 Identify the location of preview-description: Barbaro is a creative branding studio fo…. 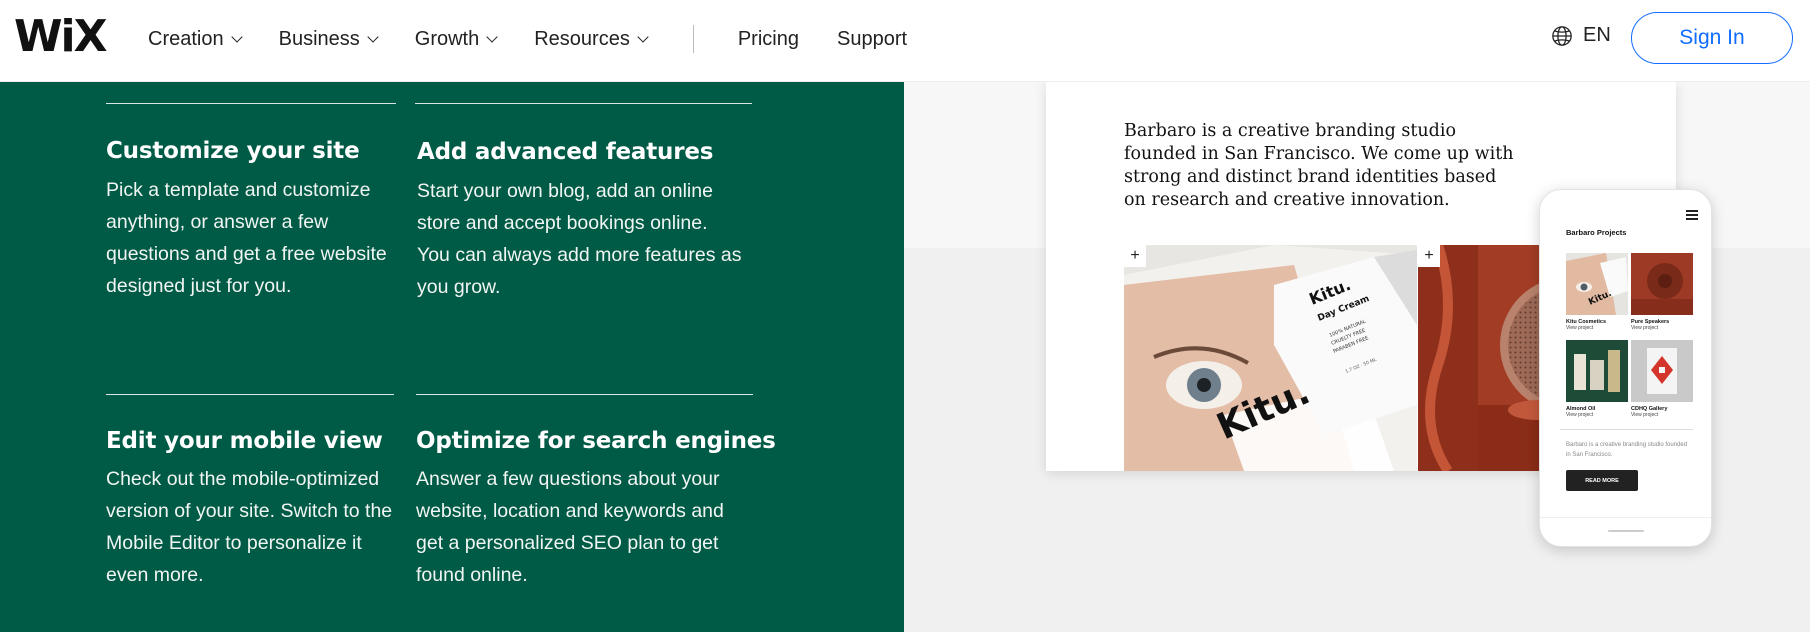
(1319, 165).